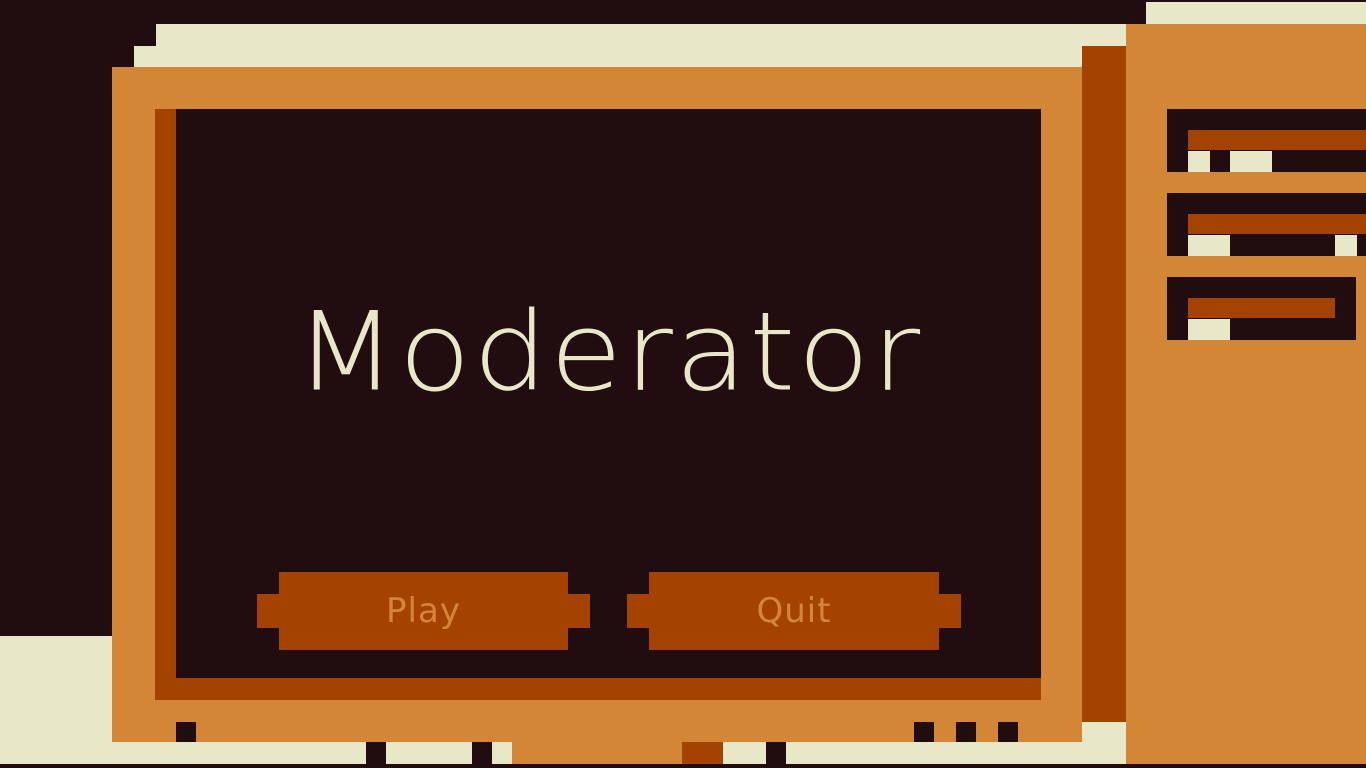 Image resolution: width=1366 pixels, height=768 pixels. I want to click on vent-slot-2-bar, so click(1277, 224).